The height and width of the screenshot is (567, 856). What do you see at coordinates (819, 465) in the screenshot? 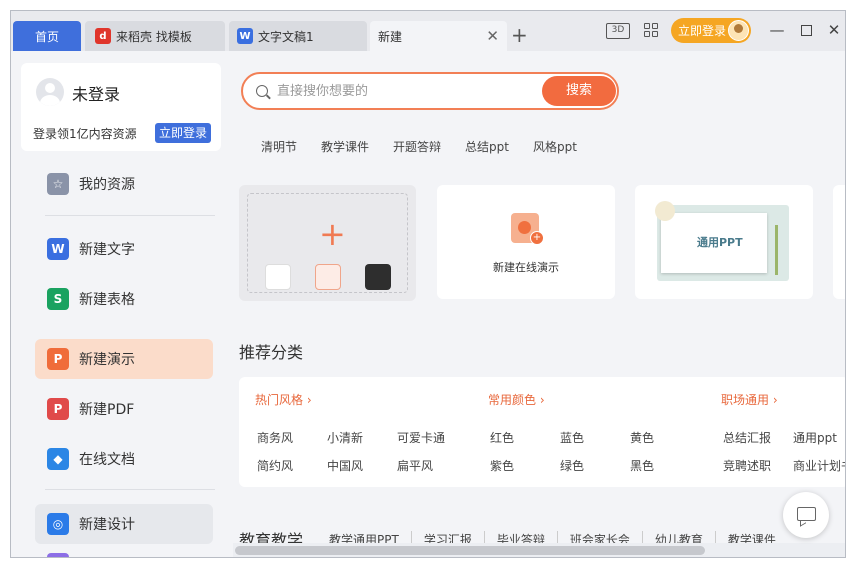
I see `category-item: 商业计划书` at bounding box center [819, 465].